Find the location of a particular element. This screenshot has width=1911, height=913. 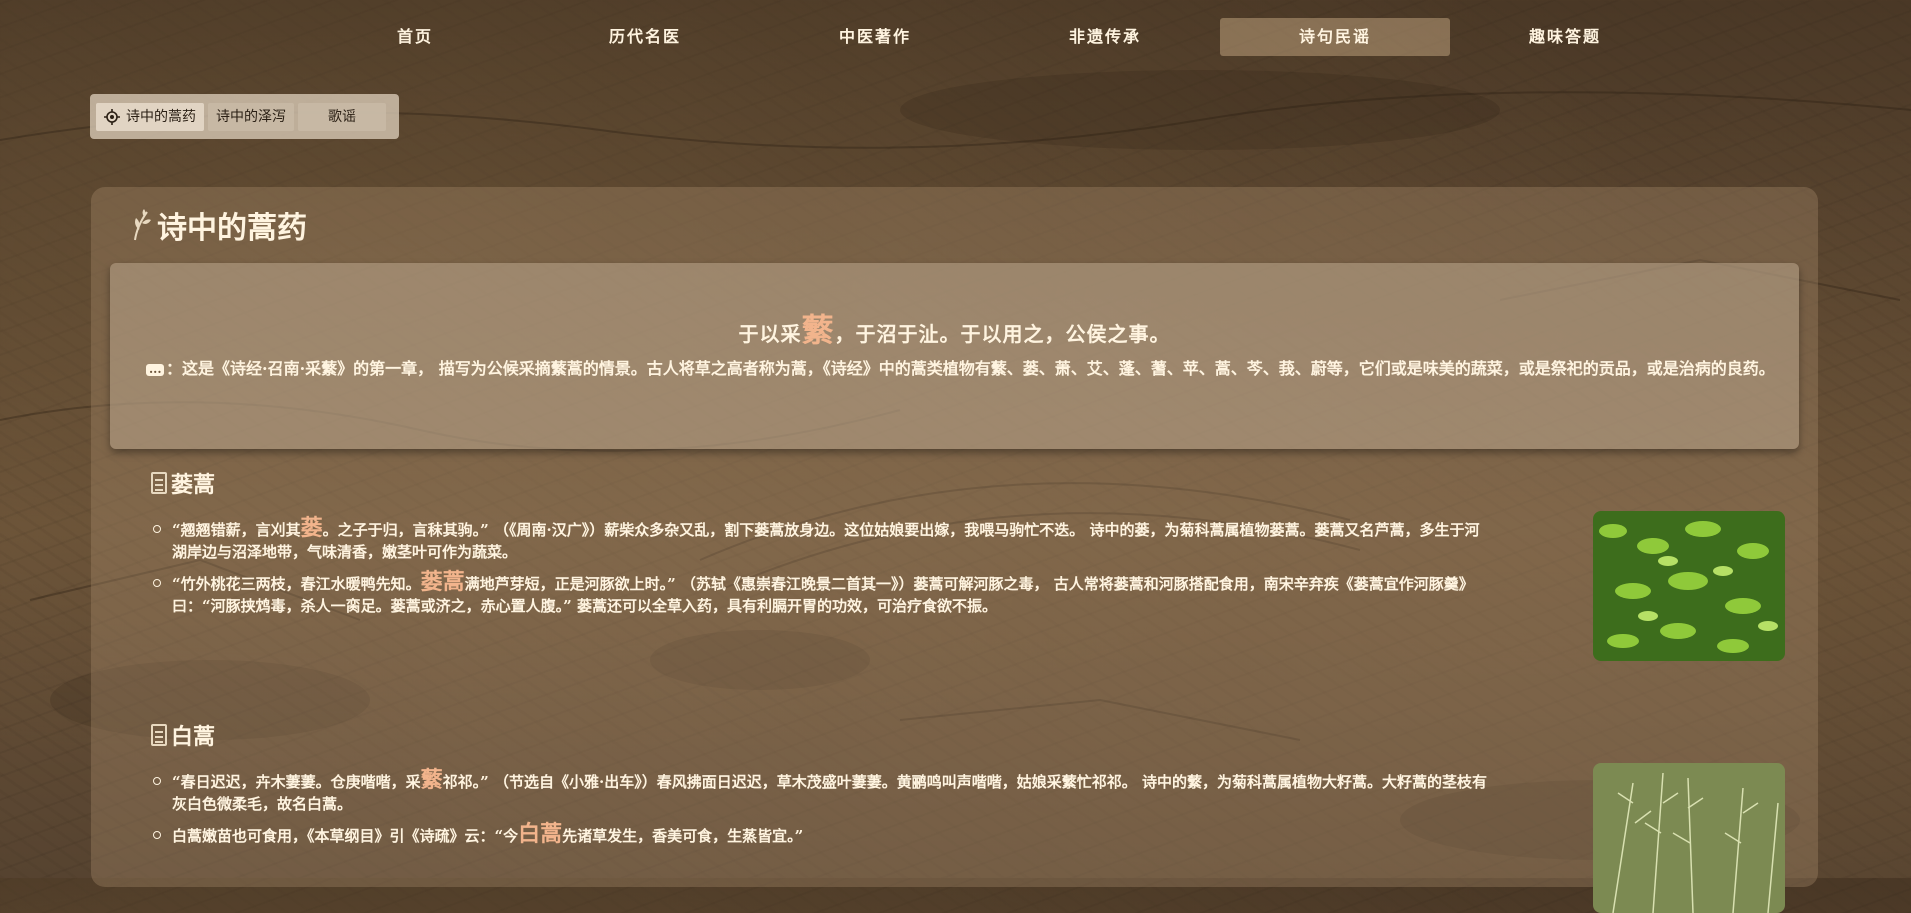

tab-poem-herbs: 诗中的蒿药 is located at coordinates (150, 116).